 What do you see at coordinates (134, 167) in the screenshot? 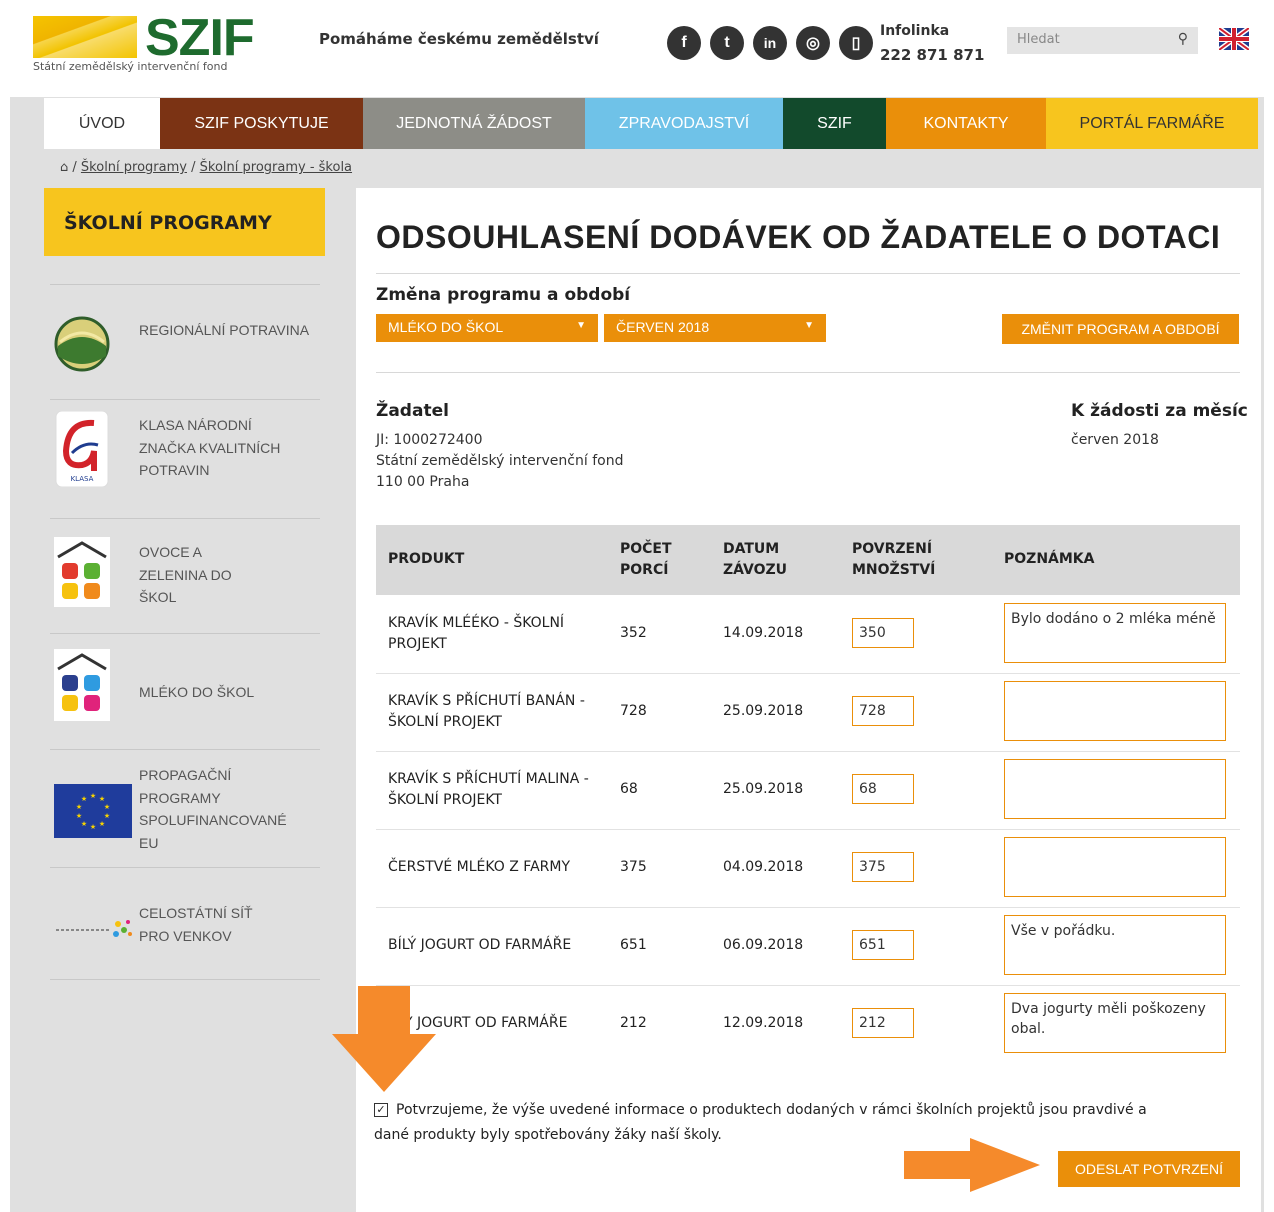
I see `breadcrumb-skolni-programy: Školní programy` at bounding box center [134, 167].